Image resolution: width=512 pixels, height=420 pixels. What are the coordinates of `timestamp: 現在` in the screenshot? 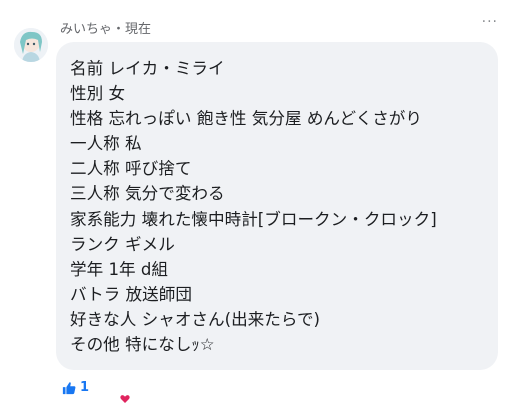 It's located at (138, 29).